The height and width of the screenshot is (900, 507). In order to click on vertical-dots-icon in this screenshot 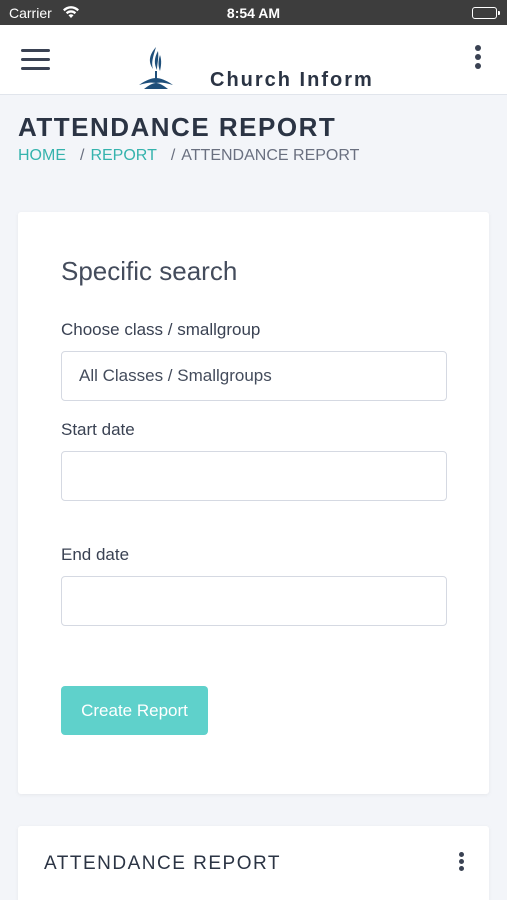, I will do `click(478, 59)`.